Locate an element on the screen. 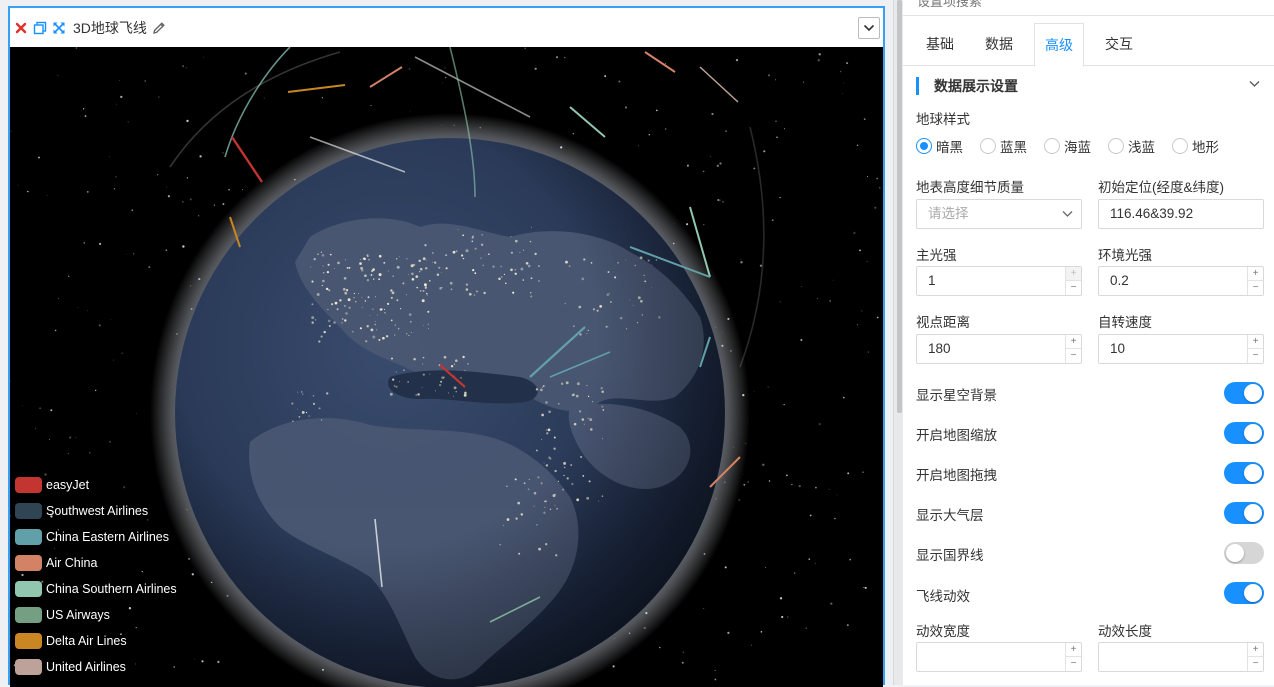 Image resolution: width=1274 pixels, height=687 pixels. legend-item: United Airlines is located at coordinates (96, 667).